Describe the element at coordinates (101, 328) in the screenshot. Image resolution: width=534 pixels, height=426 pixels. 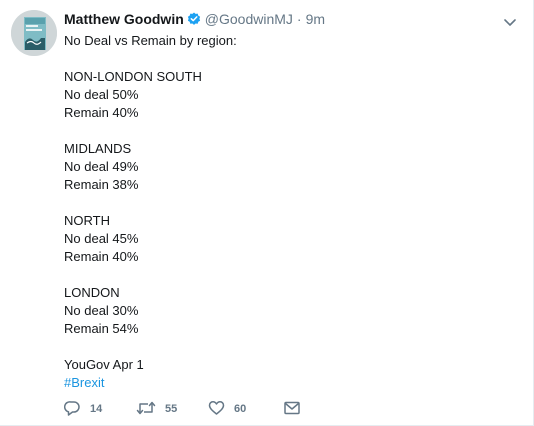
I see `tweet-line: Remain 54%` at that location.